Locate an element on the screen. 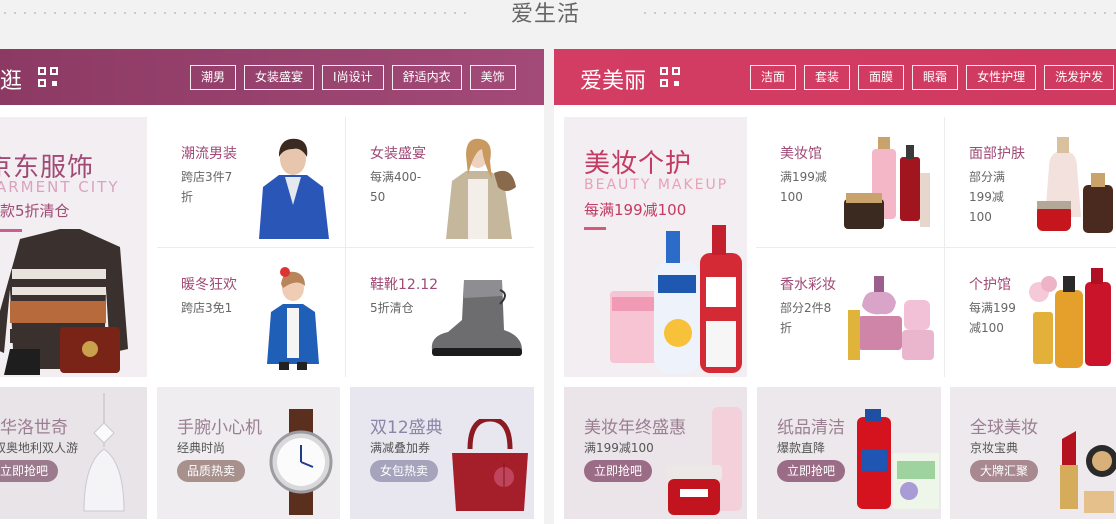  beauty-banner-title: 美妆个护 is located at coordinates (638, 164).